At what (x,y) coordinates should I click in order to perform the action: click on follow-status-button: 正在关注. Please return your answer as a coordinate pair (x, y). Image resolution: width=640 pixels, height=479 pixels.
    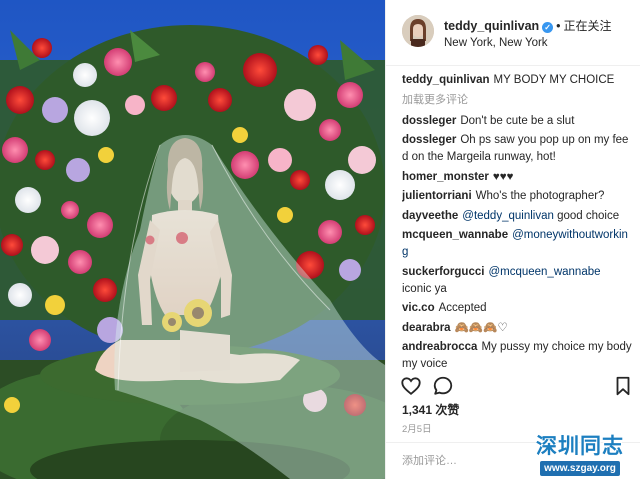
    Looking at the image, I should click on (588, 26).